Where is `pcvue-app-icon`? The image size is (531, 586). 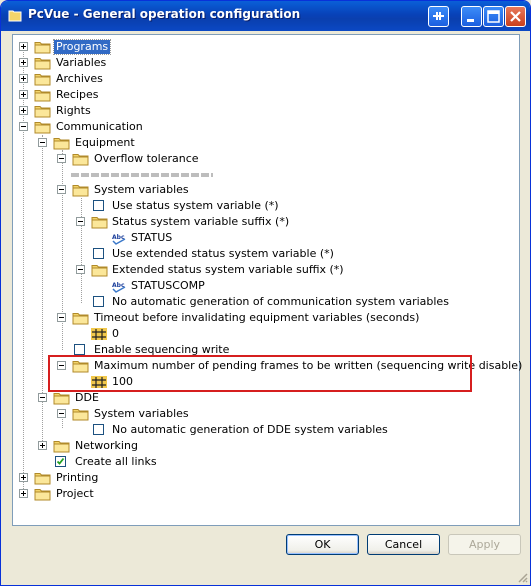 pcvue-app-icon is located at coordinates (15, 16).